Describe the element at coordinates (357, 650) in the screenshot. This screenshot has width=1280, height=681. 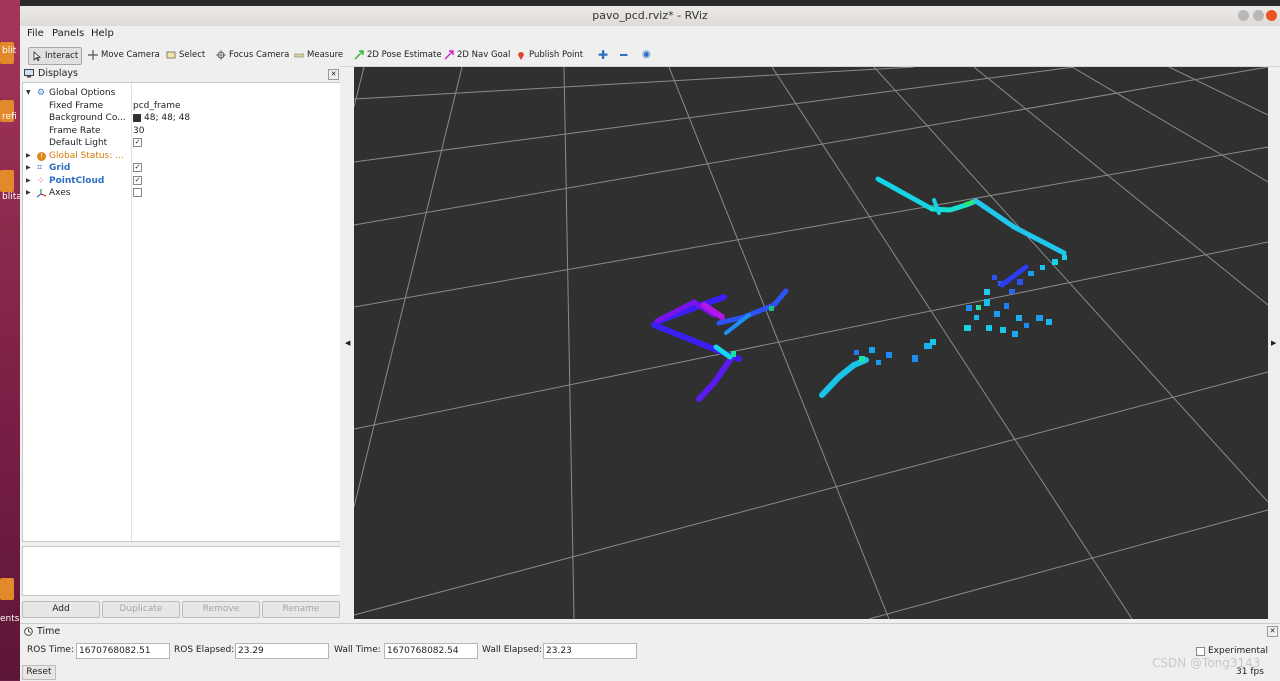
I see `wall-time-label: Wall Time:` at that location.